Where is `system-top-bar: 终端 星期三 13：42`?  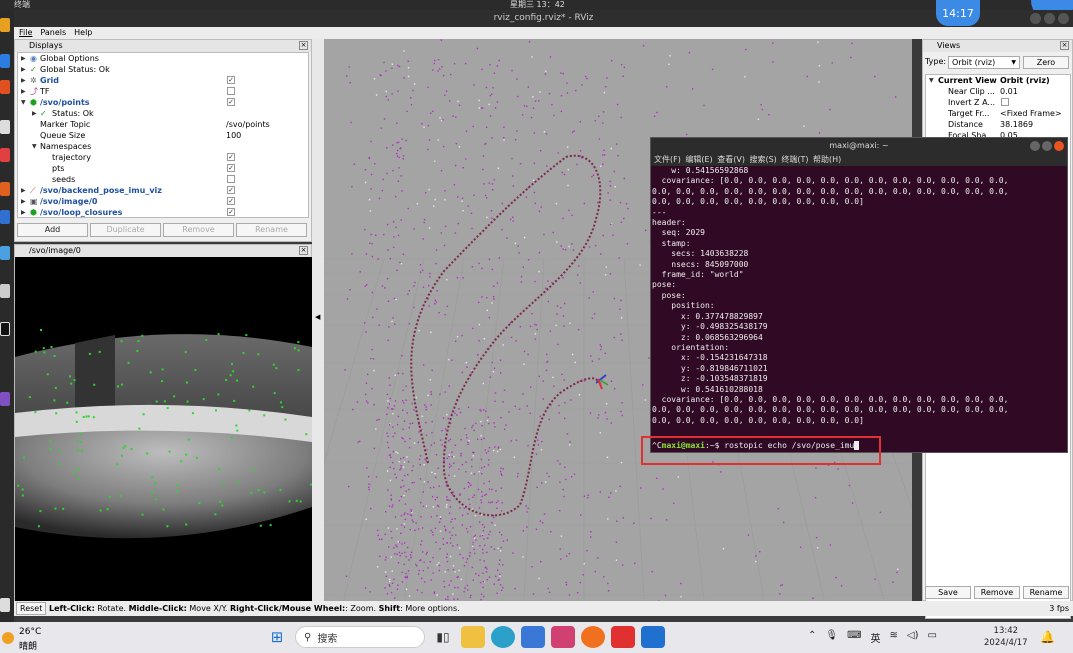
system-top-bar: 终端 星期三 13：42 is located at coordinates (536, 5).